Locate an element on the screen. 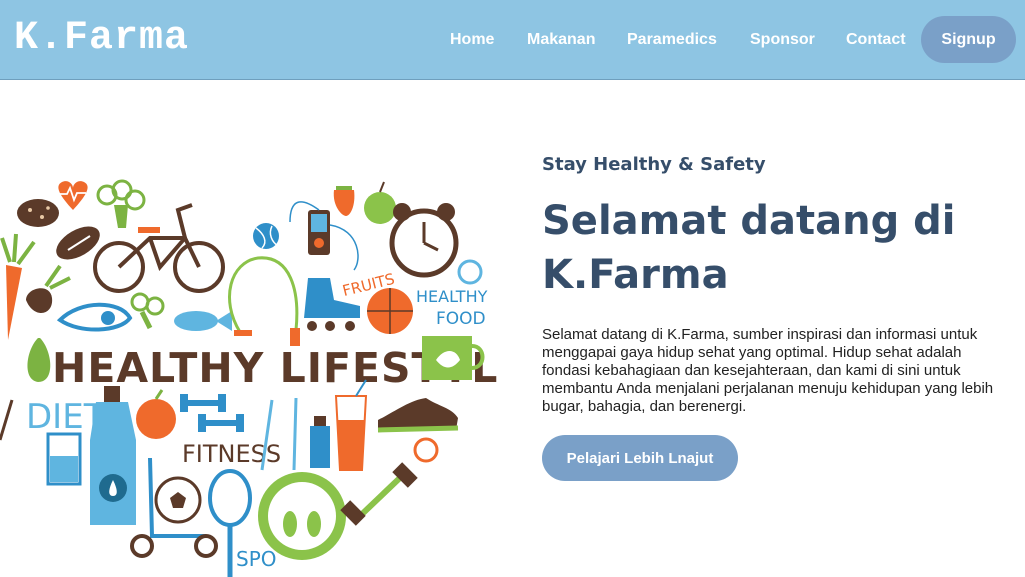 The image size is (1025, 577). hero-headline: Selamat datang di K.Farma is located at coordinates (749, 248).